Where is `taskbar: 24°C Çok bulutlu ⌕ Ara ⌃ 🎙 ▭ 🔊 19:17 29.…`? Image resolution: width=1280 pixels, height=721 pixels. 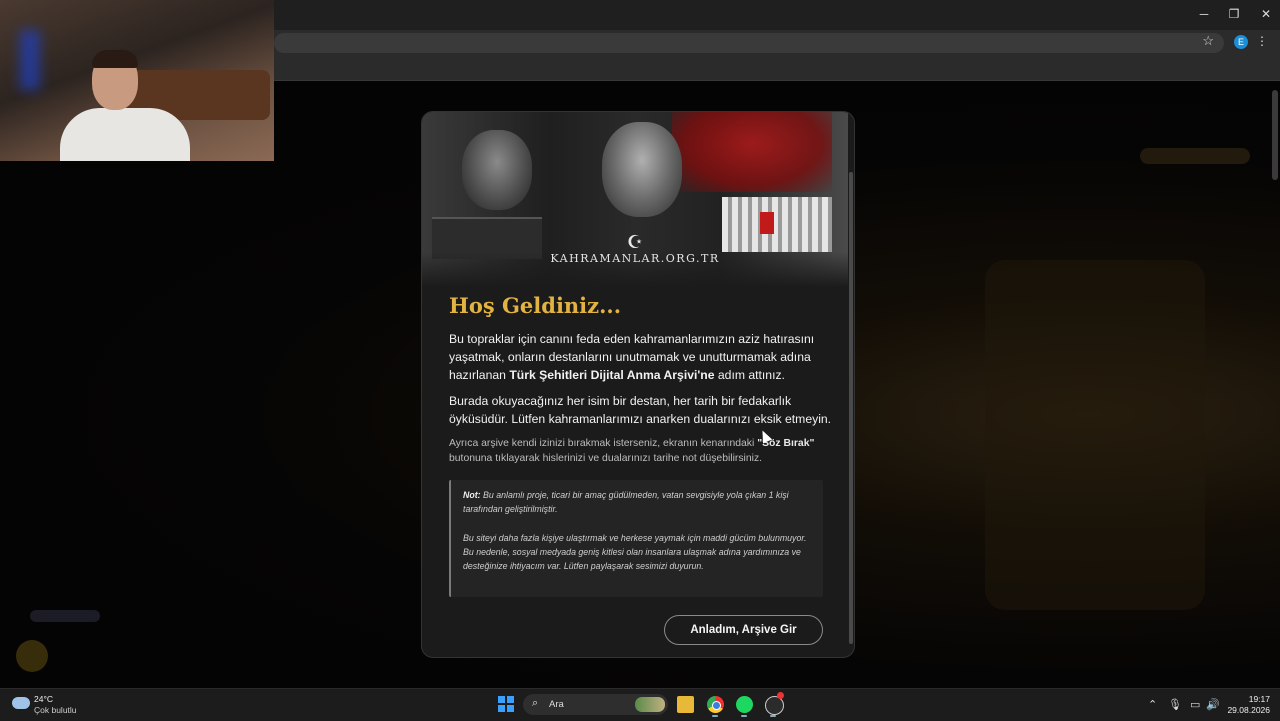
taskbar: 24°C Çok bulutlu ⌕ Ara ⌃ 🎙 ▭ 🔊 19:17 29.… is located at coordinates (640, 704).